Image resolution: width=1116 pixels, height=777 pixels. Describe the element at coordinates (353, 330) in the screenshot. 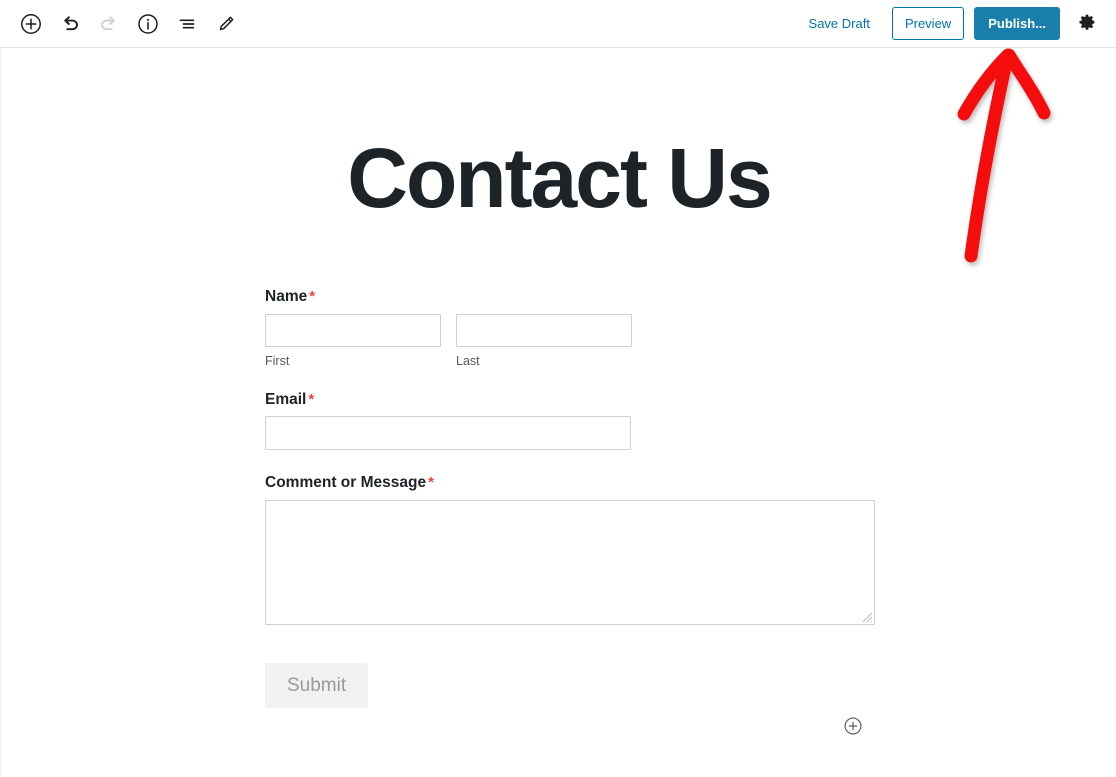

I see `name-first-input` at that location.